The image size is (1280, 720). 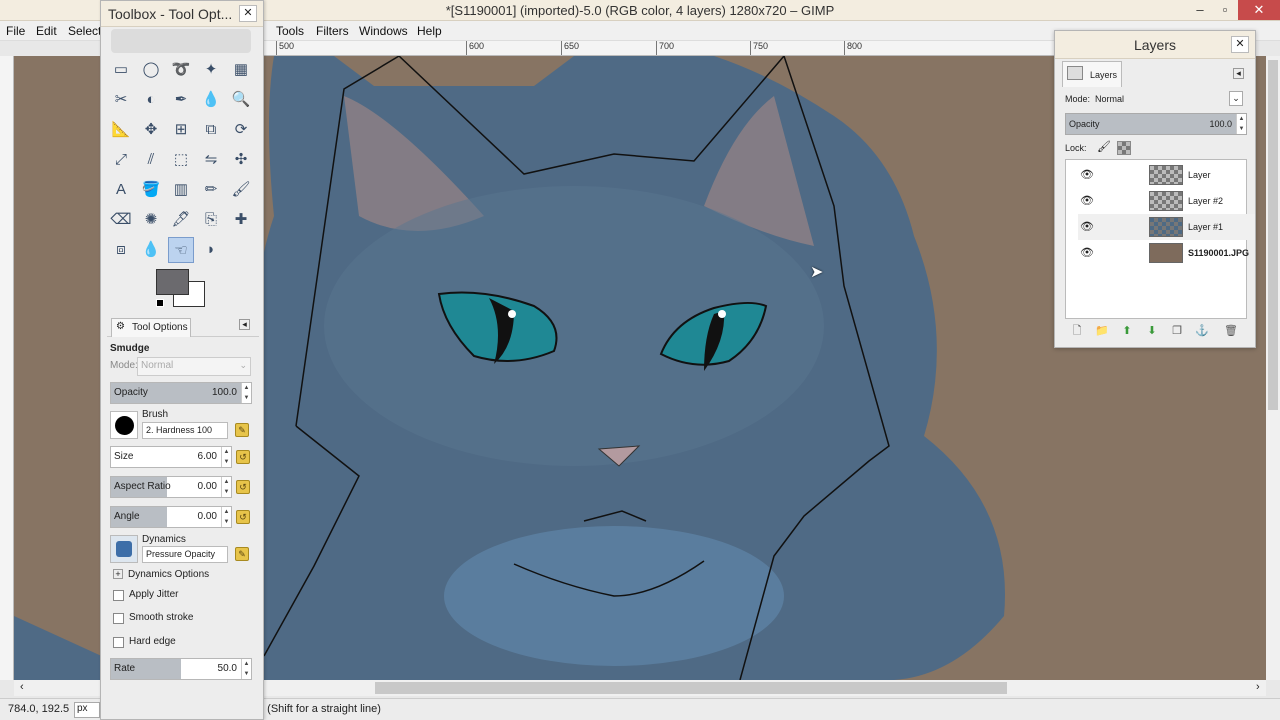 I want to click on lower-layer-icon: ⬇, so click(x=1152, y=331).